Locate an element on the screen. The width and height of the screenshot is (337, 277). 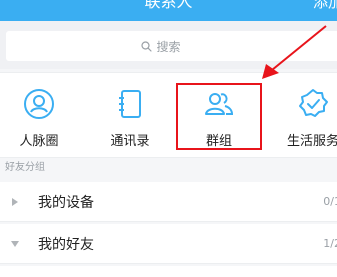
chevron-right-icon is located at coordinates (15, 201).